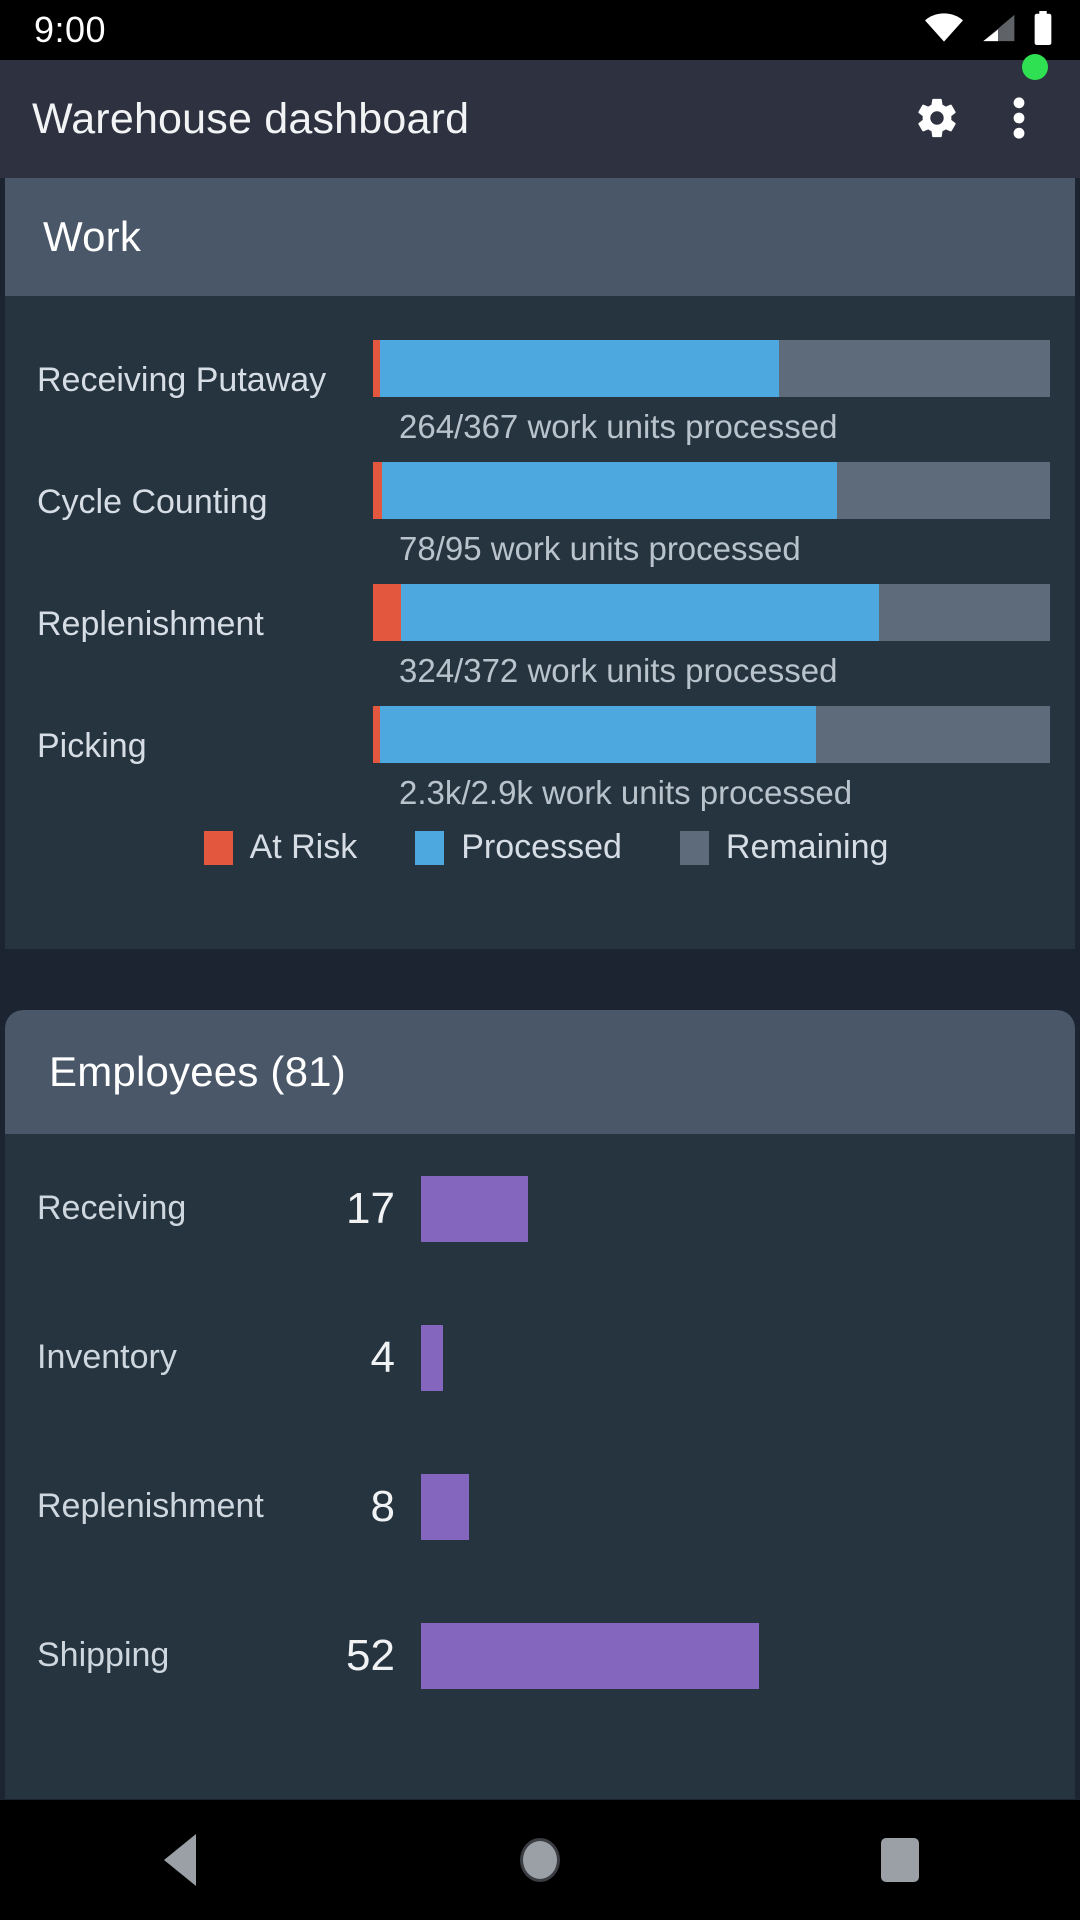 This screenshot has height=1920, width=1080. I want to click on work-card-header: Work, so click(540, 237).